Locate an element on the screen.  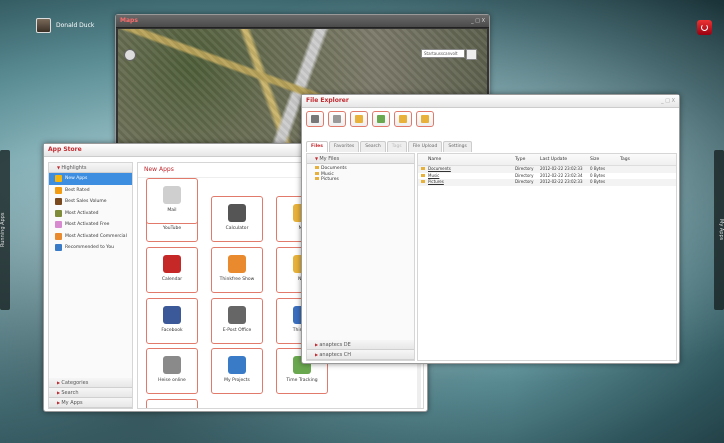
tools-icon is located at coordinates (315, 119).